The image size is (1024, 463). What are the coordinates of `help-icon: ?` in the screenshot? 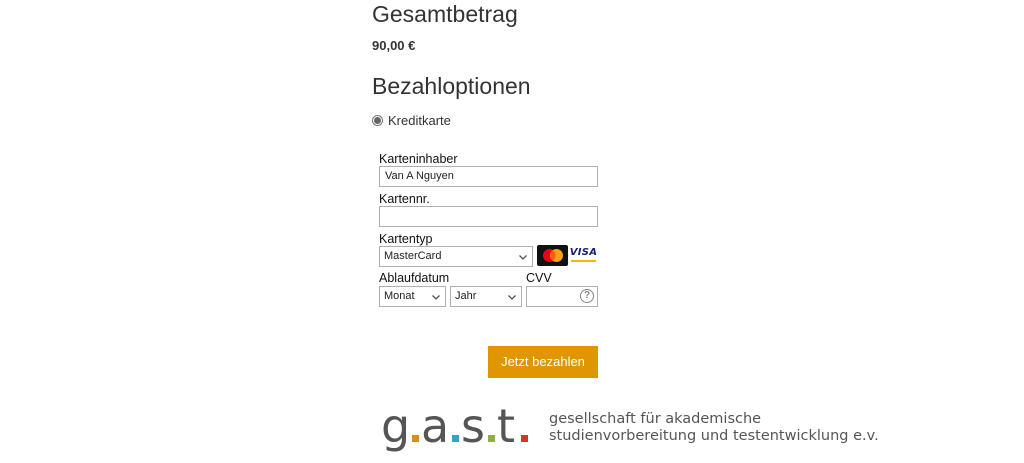 It's located at (587, 296).